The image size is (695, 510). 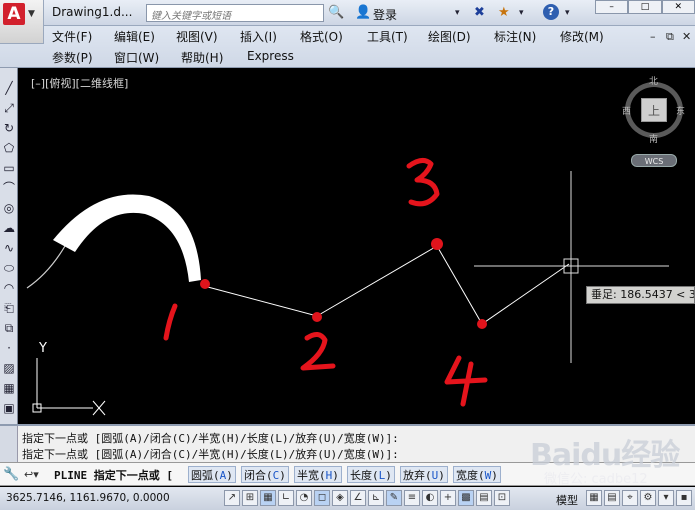 I want to click on construction-line-icon: ⤢, so click(x=9, y=108).